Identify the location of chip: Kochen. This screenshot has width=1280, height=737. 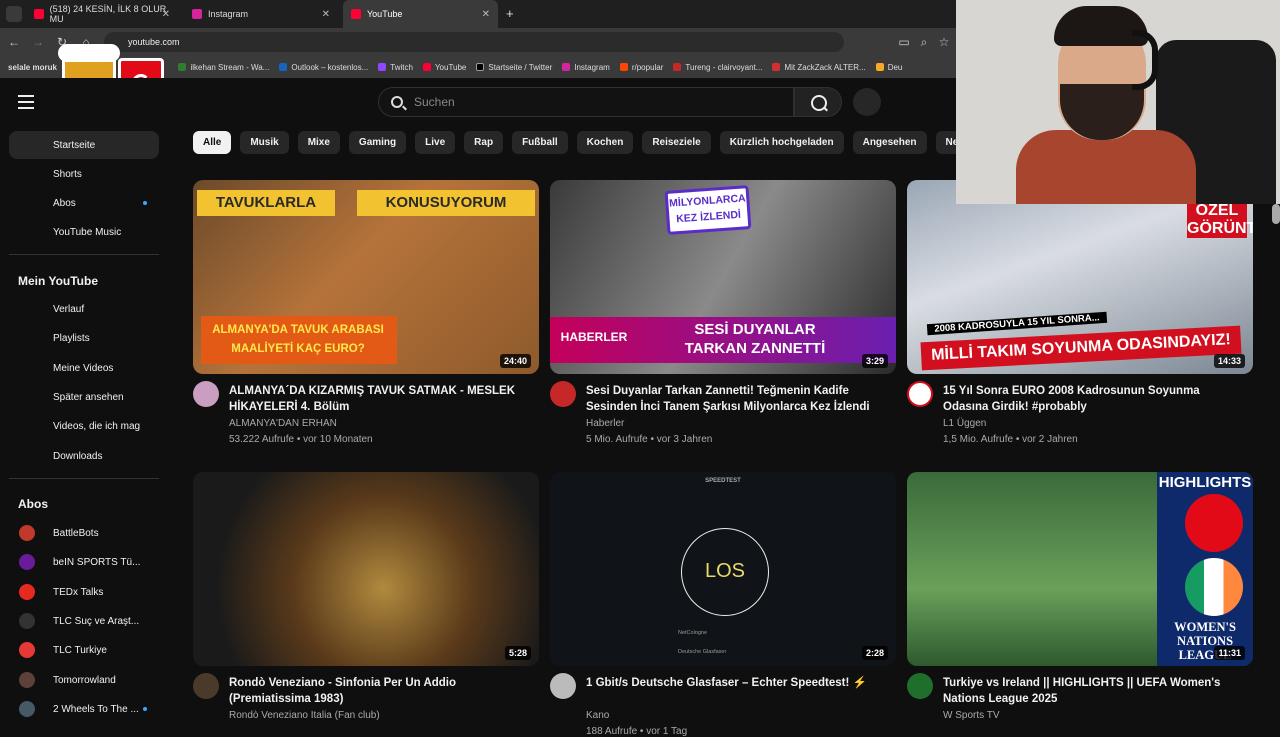
(605, 142).